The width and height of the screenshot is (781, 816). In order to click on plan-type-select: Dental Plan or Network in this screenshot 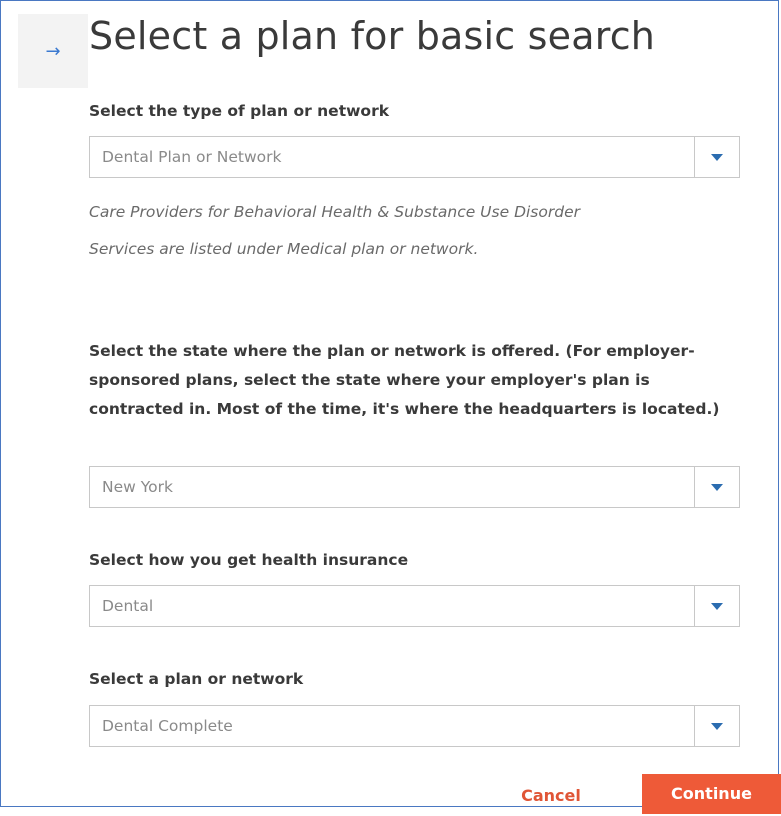, I will do `click(414, 157)`.